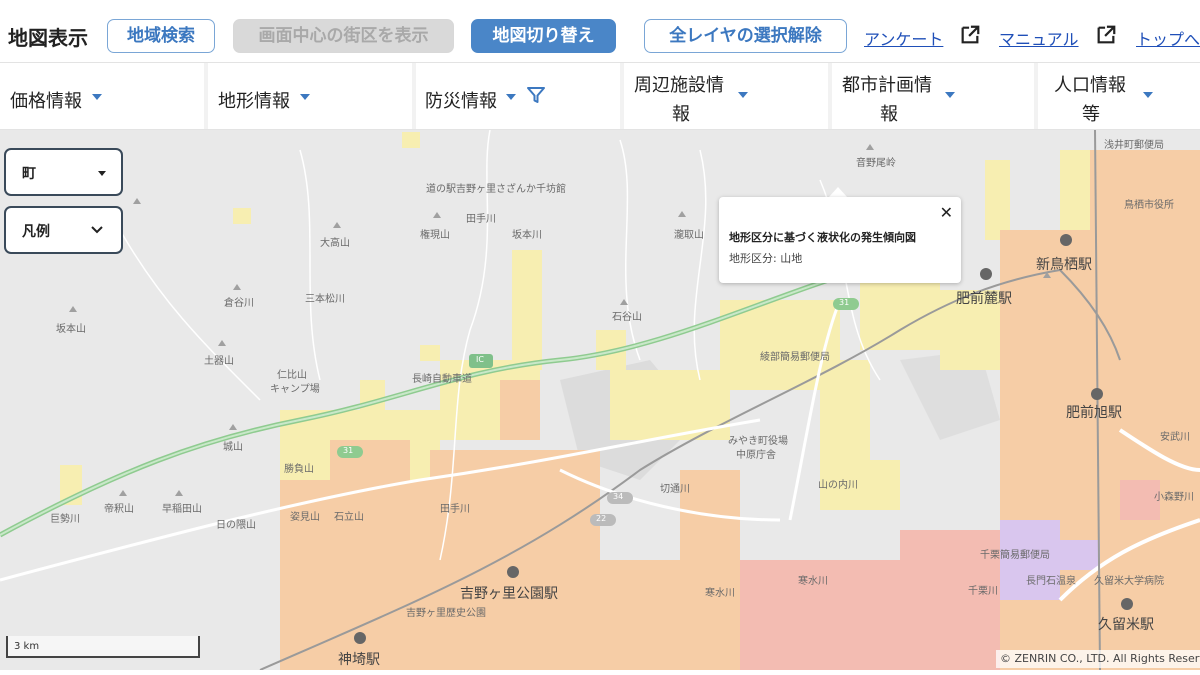 This screenshot has width=1200, height=675. What do you see at coordinates (1129, 581) in the screenshot?
I see `map-label: 久留米大学病院` at bounding box center [1129, 581].